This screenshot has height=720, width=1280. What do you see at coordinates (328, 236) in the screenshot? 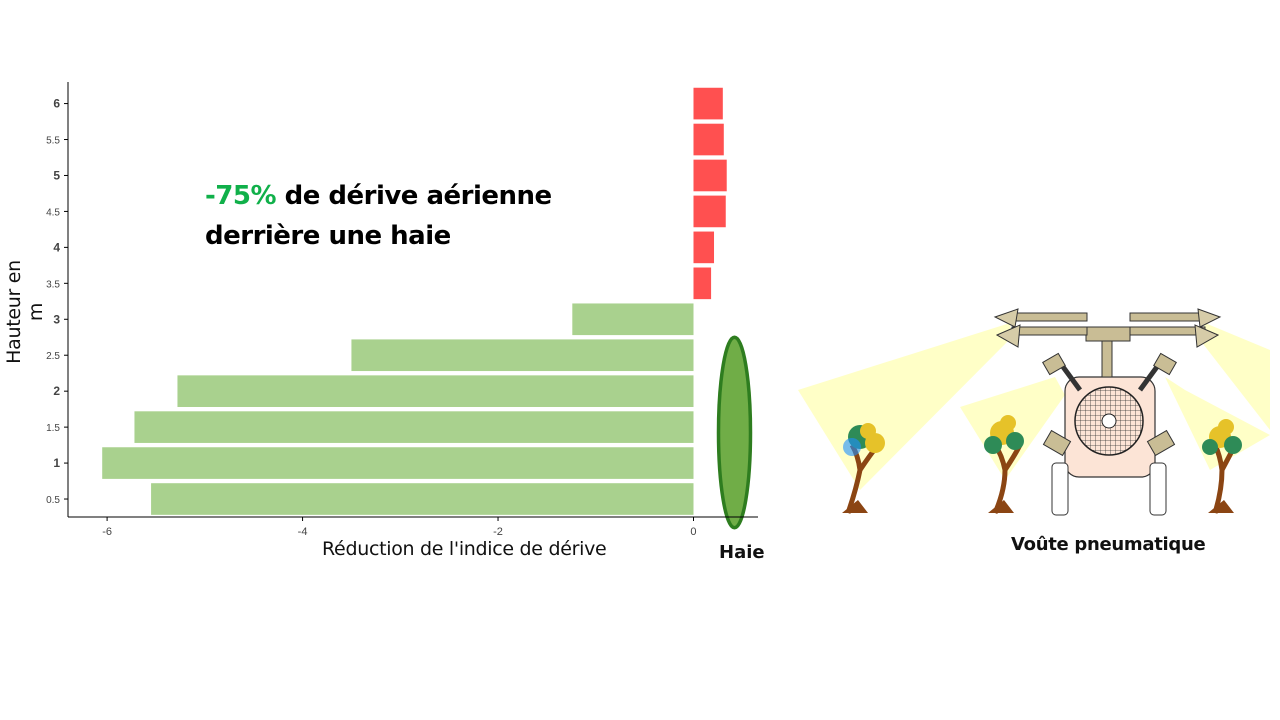
I see `headline-line2: derrière une haie` at bounding box center [328, 236].